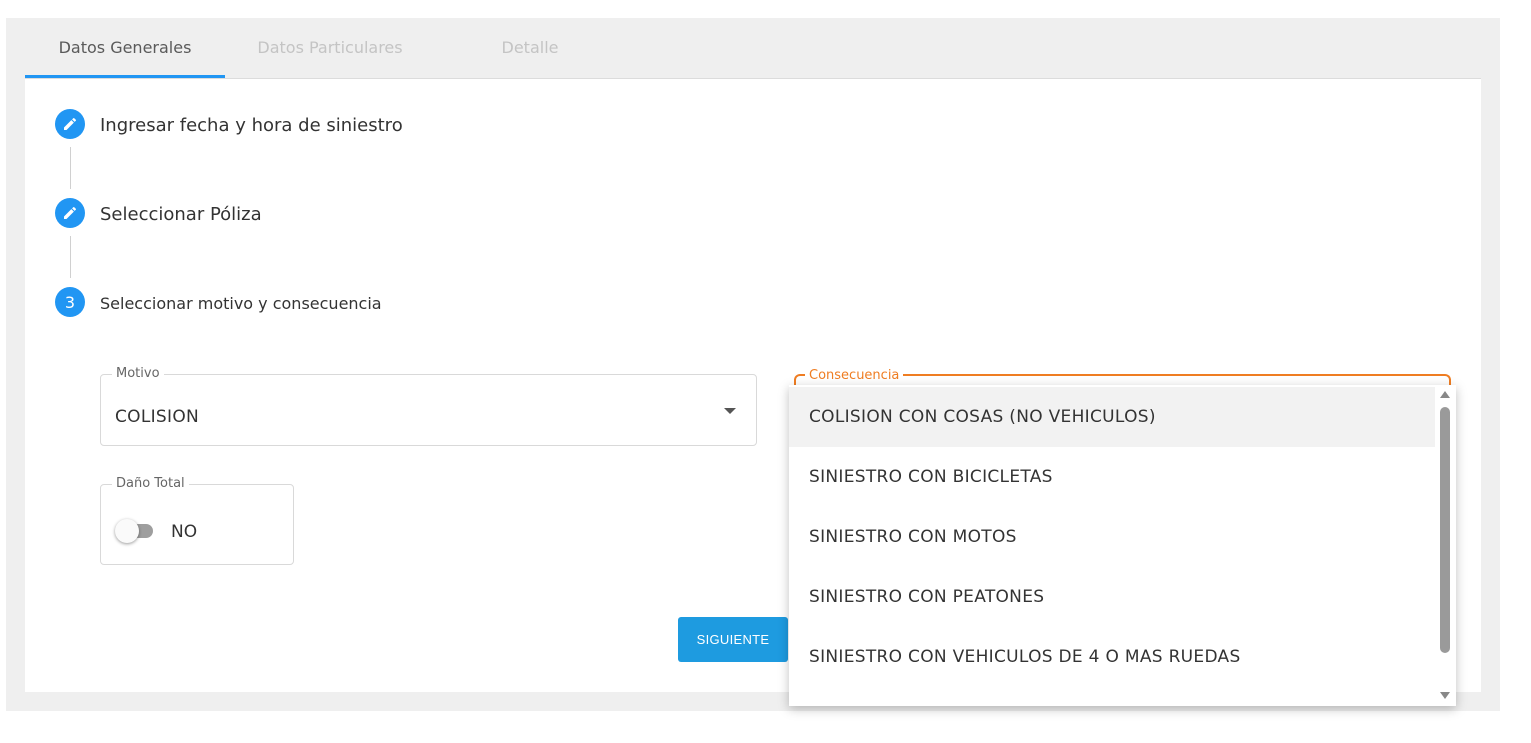  I want to click on option-siniestro-con-peatones: SINIESTRO CON PEATONES, so click(1112, 597).